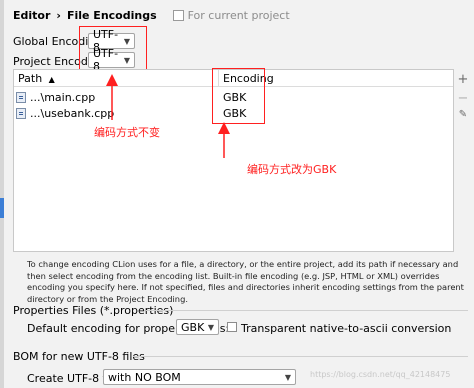  I want to click on properties-encoding-value: GBK, so click(193, 327).